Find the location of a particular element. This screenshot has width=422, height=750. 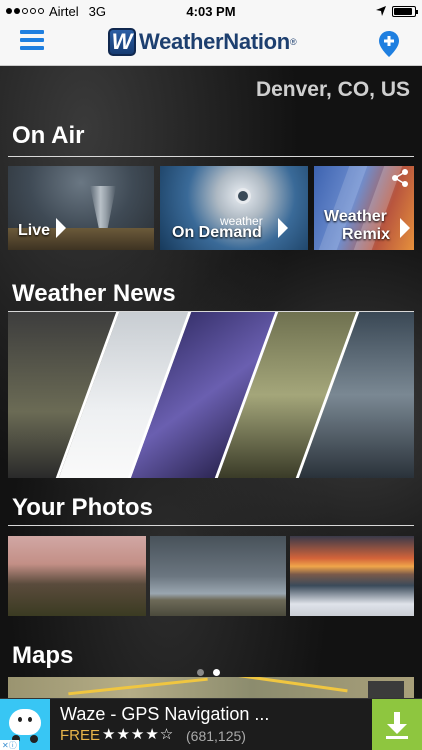

logo-badge: W is located at coordinates (122, 42).